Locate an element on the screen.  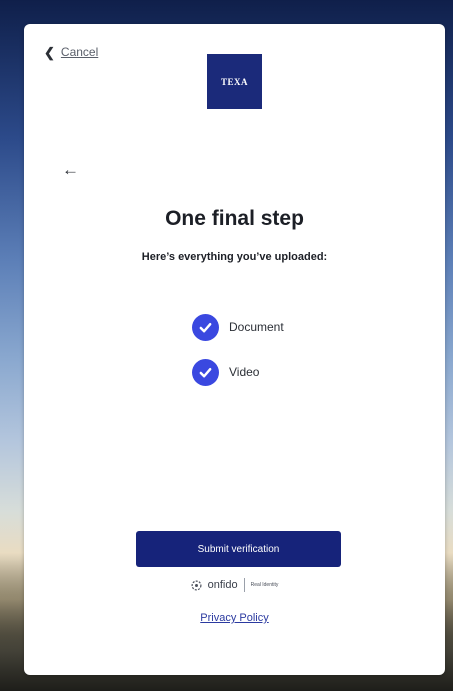
chevron-left-icon: ❮ is located at coordinates (49, 52).